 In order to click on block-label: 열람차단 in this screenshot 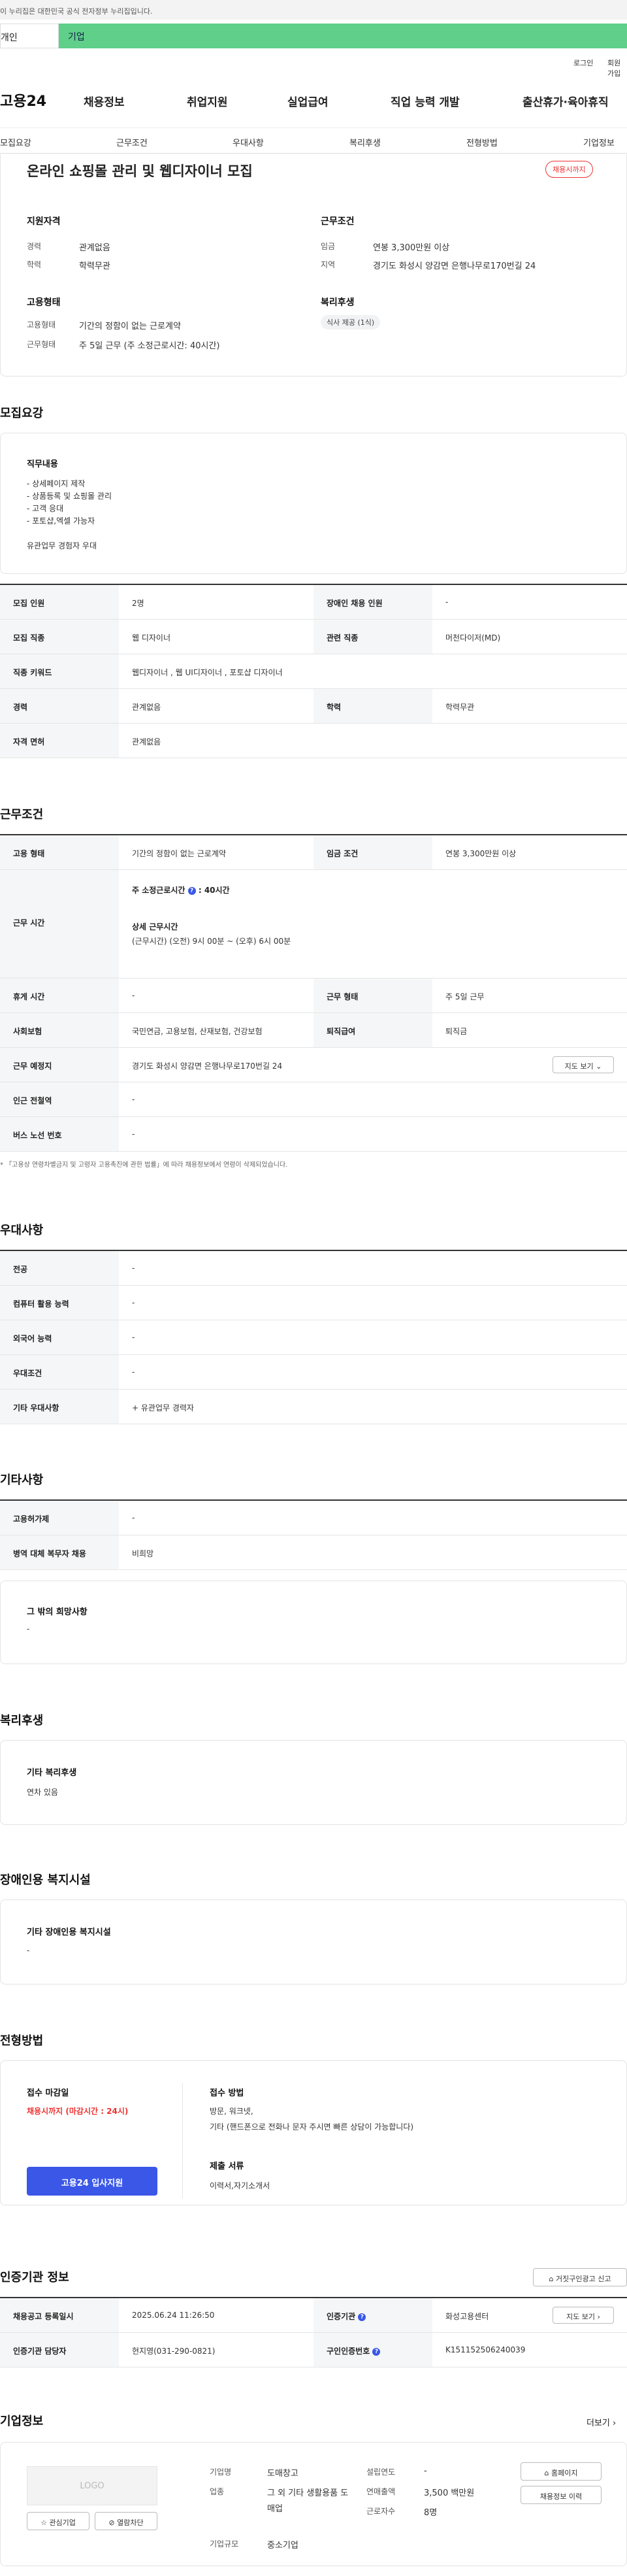, I will do `click(130, 2523)`.